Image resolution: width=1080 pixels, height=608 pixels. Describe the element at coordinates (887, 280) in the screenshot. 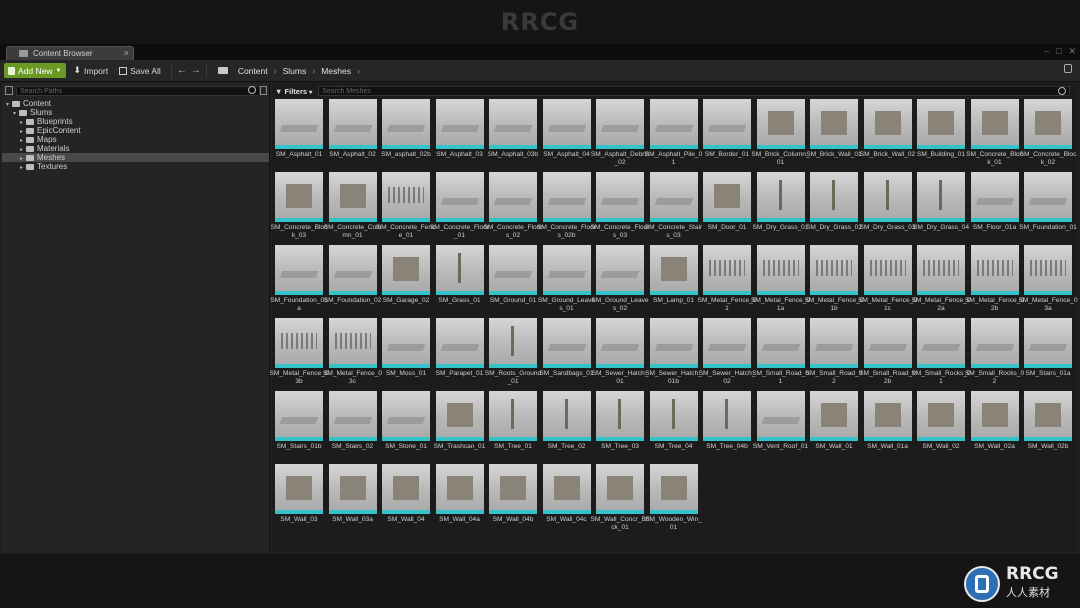

I see `asset-tile: SM_Metal_Fence_01c` at that location.